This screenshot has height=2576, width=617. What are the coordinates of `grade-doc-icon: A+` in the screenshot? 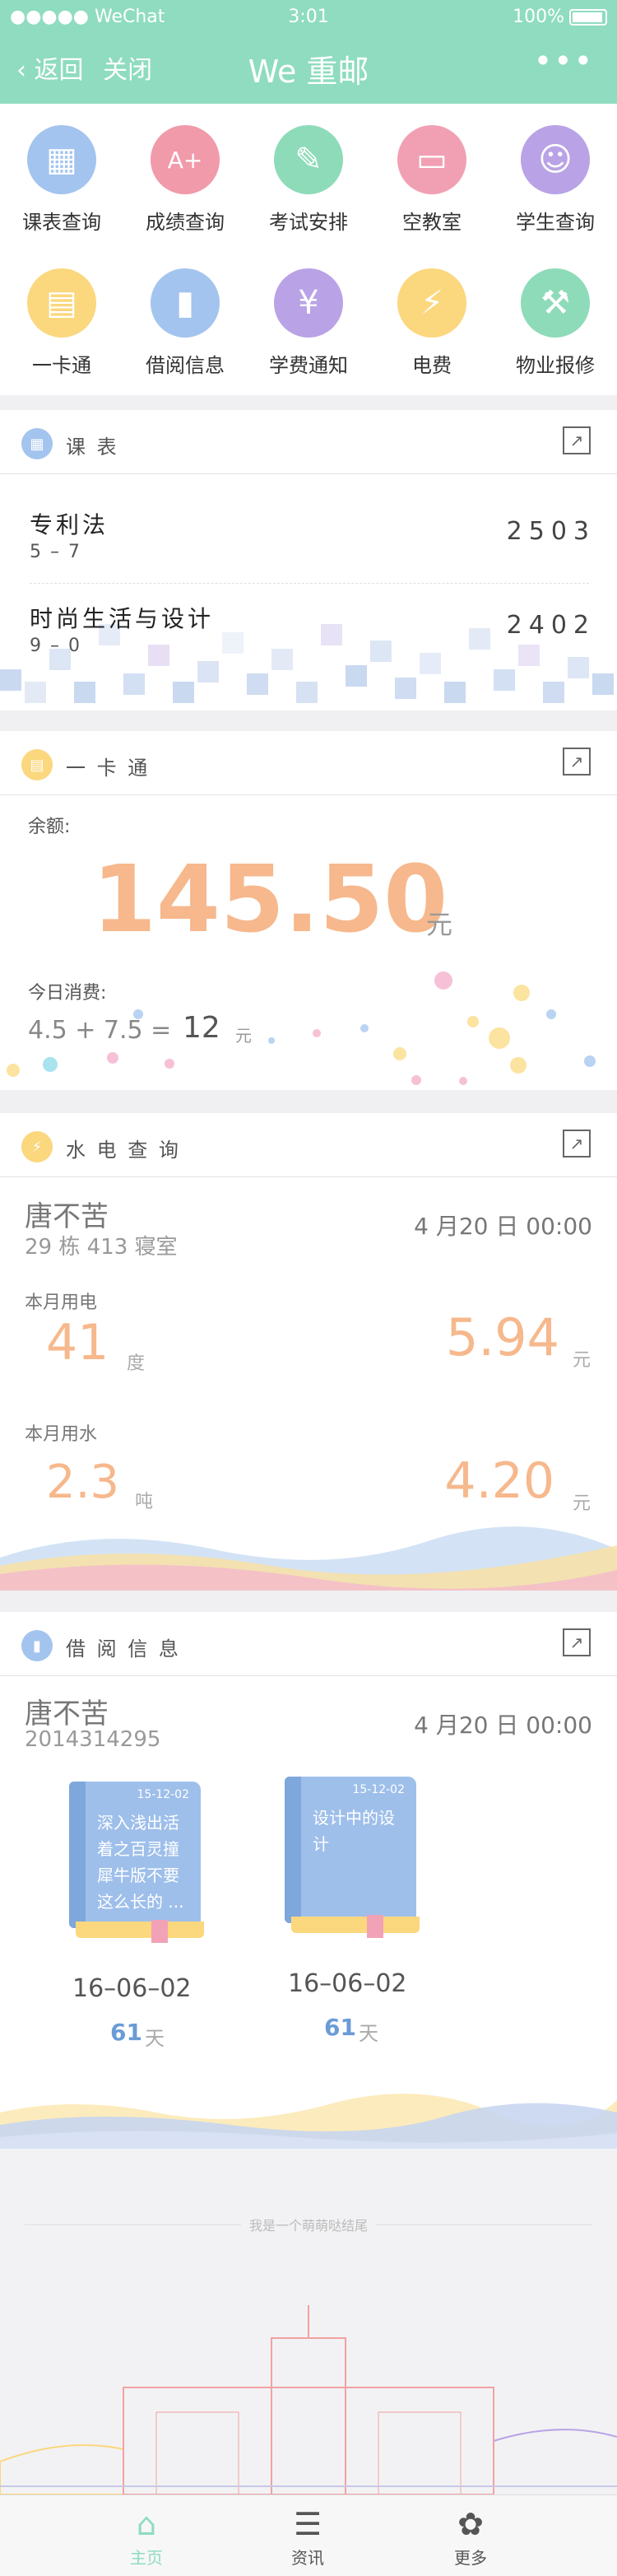 It's located at (185, 159).